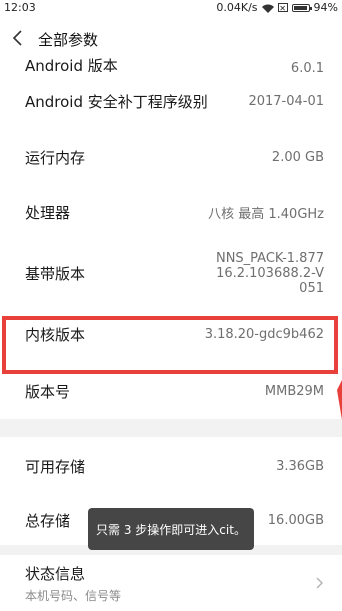  I want to click on row-label: 状态信息, so click(55, 573).